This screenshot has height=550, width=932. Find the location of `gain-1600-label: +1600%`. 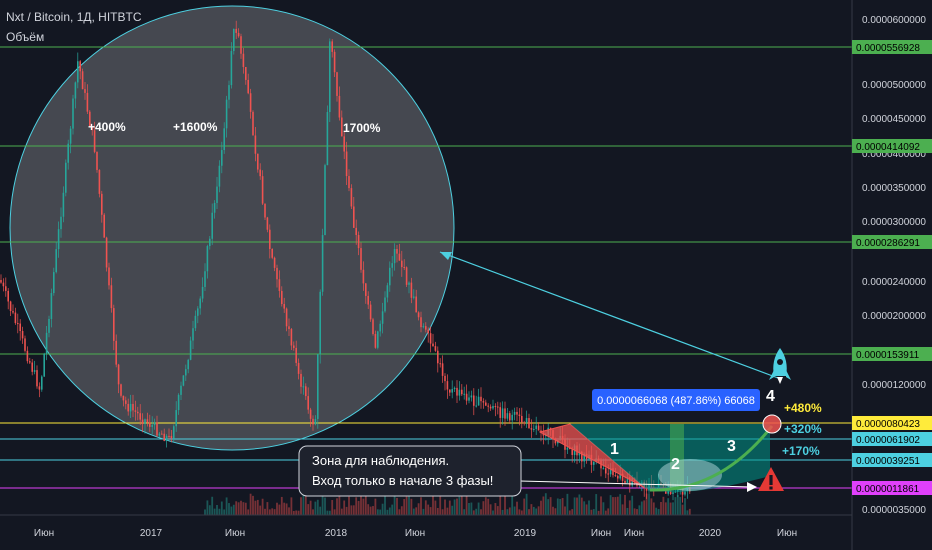

gain-1600-label: +1600% is located at coordinates (195, 127).